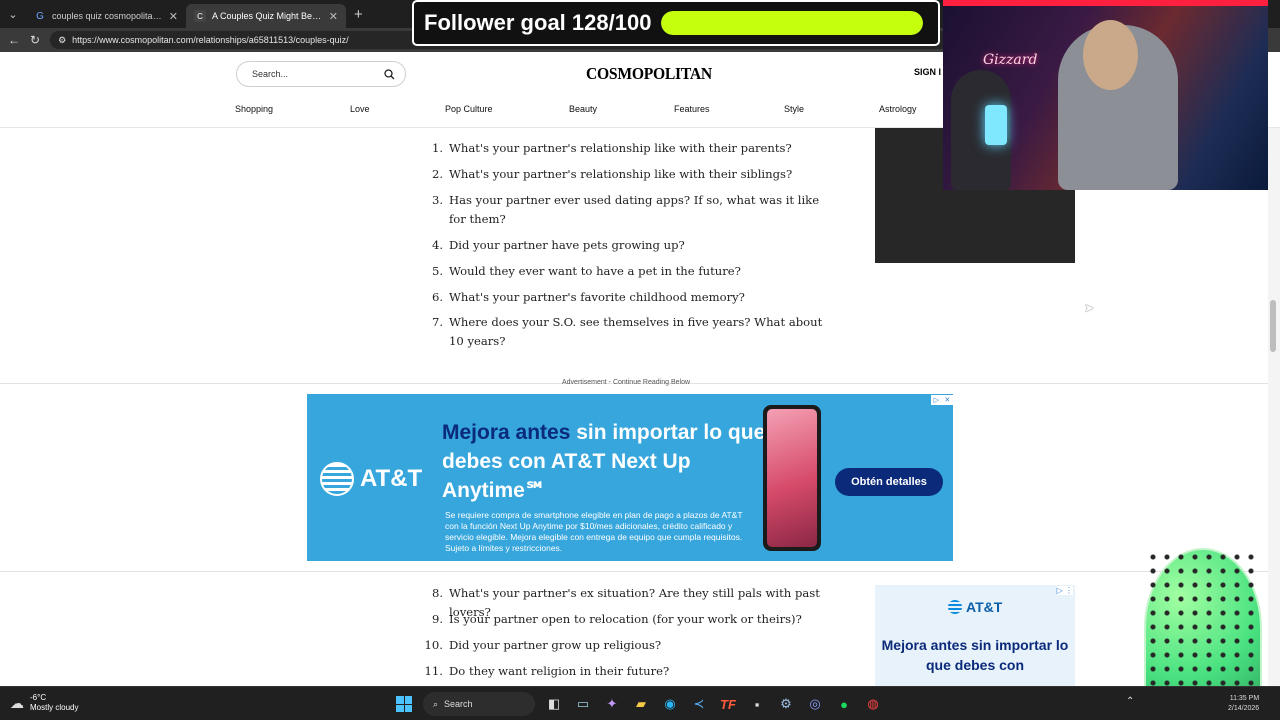 The image size is (1280, 720). Describe the element at coordinates (458, 704) in the screenshot. I see `taskbar-search-label: Search` at that location.